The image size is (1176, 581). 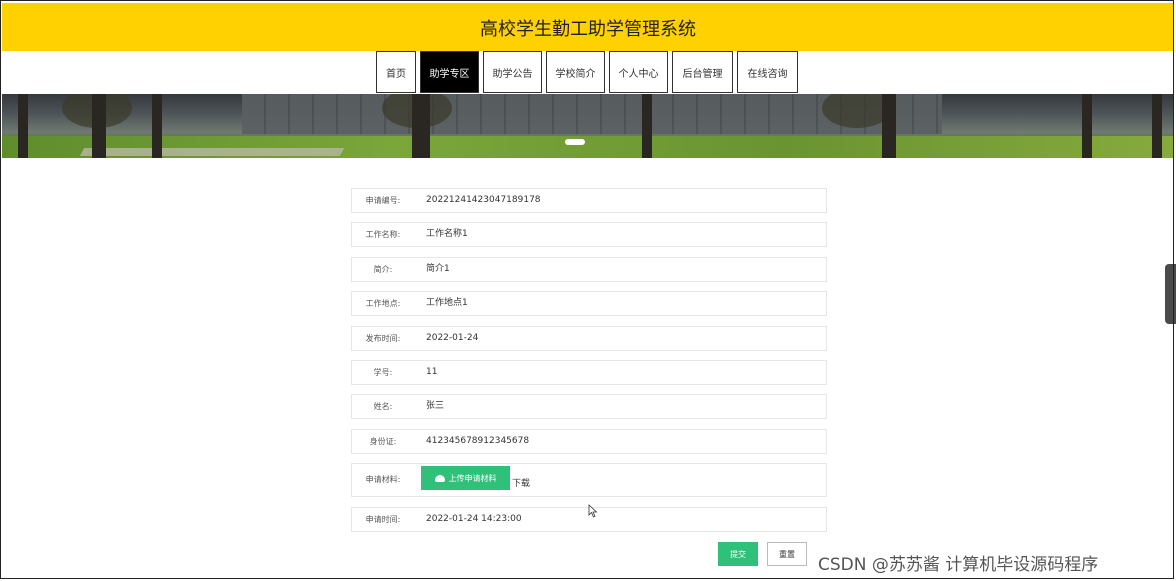 I want to click on publish-date-field: 2022-01-24, so click(x=452, y=338).